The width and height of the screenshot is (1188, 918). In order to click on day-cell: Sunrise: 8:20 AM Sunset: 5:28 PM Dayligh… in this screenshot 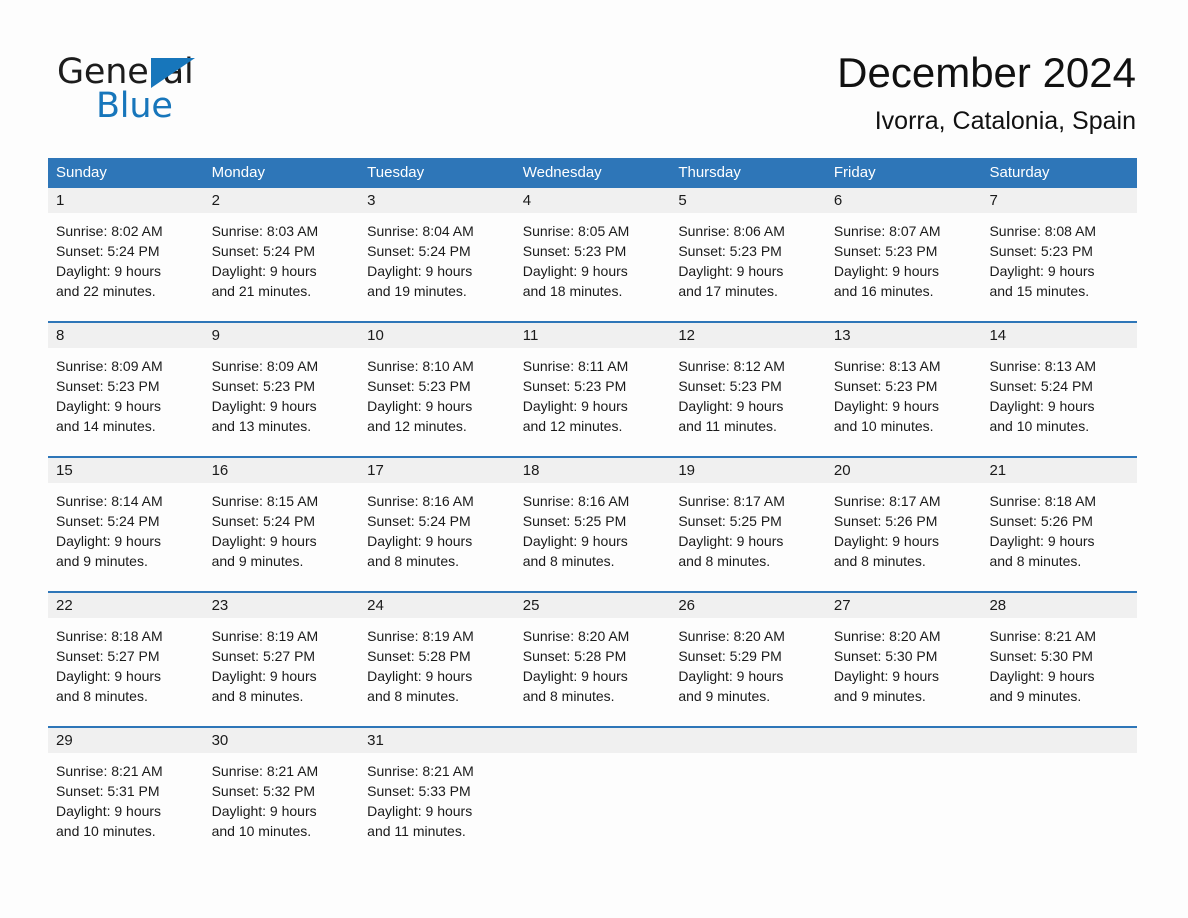, I will do `click(593, 672)`.